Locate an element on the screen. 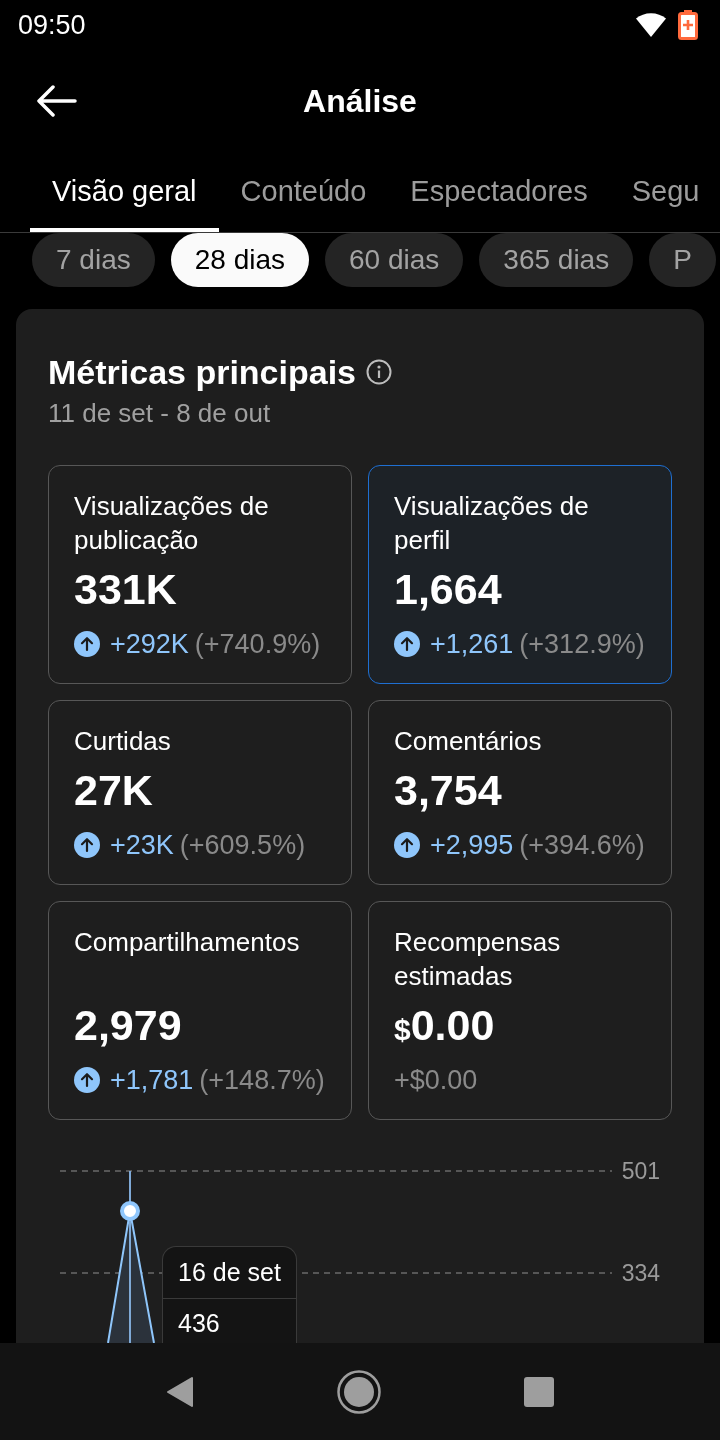  metric-change: +23K is located at coordinates (142, 845).